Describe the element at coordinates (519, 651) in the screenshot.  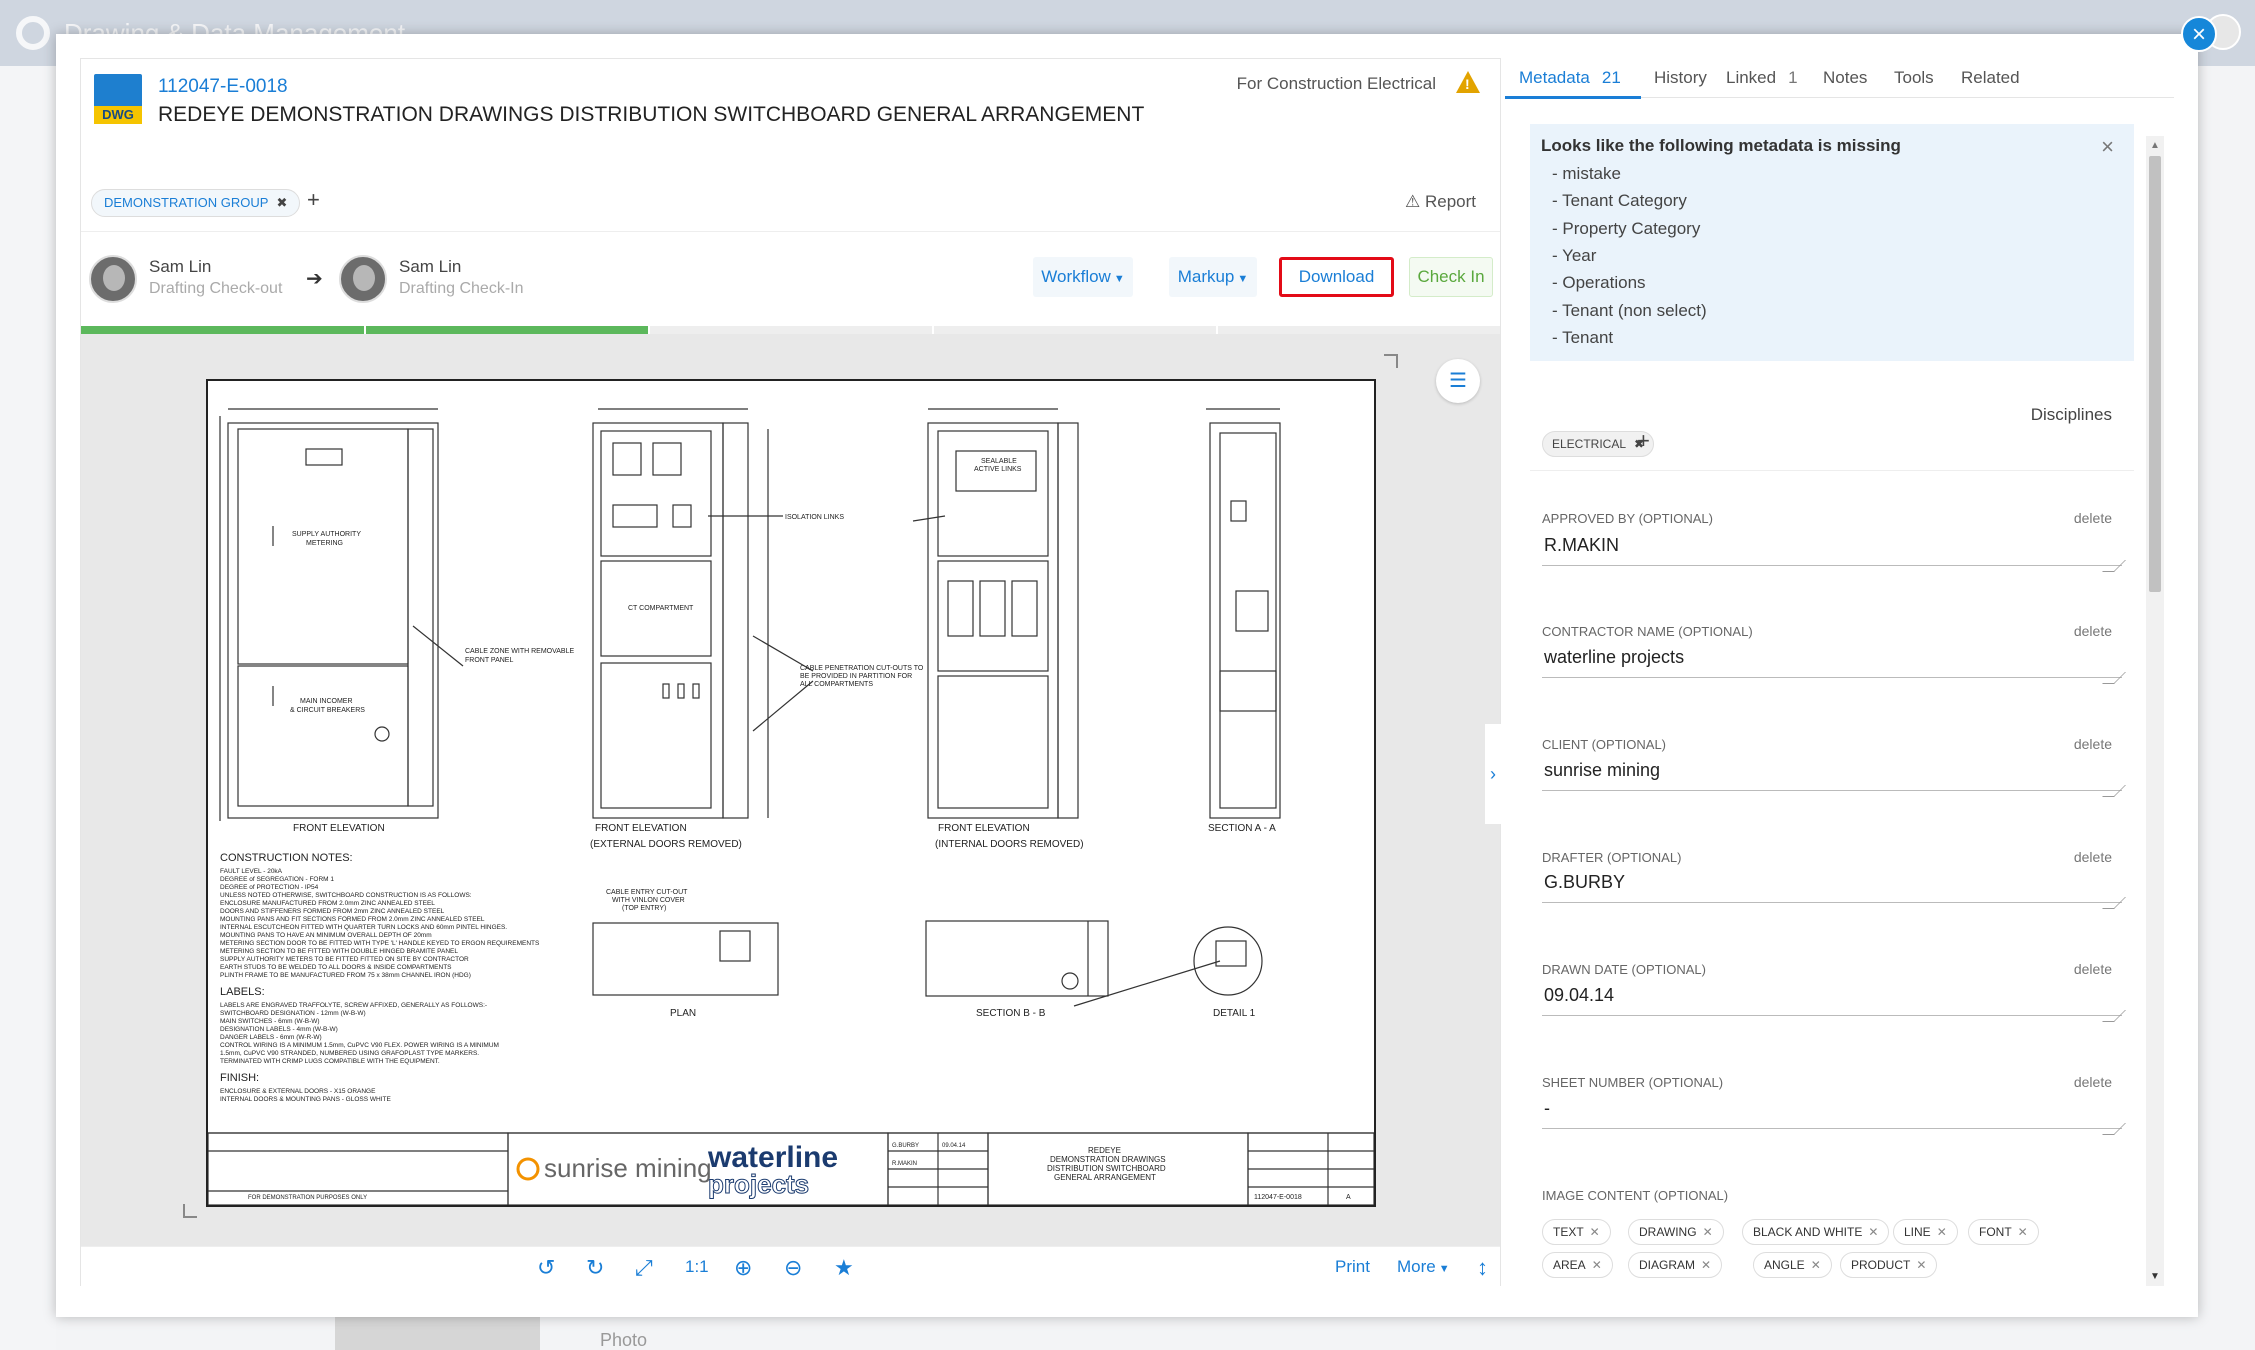
I see `label-cable-zone: CABLE ZONE WITH REMOVABLE` at that location.